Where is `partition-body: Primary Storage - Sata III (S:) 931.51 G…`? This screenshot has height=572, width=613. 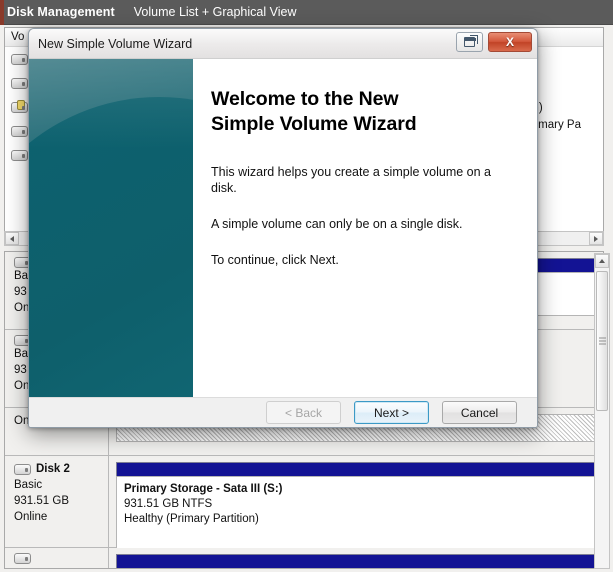 partition-body: Primary Storage - Sata III (S:) 931.51 G… is located at coordinates (356, 513).